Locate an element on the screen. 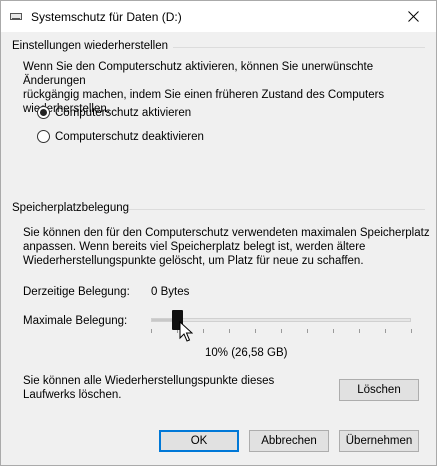  apply-button: Übernehmen is located at coordinates (379, 441).